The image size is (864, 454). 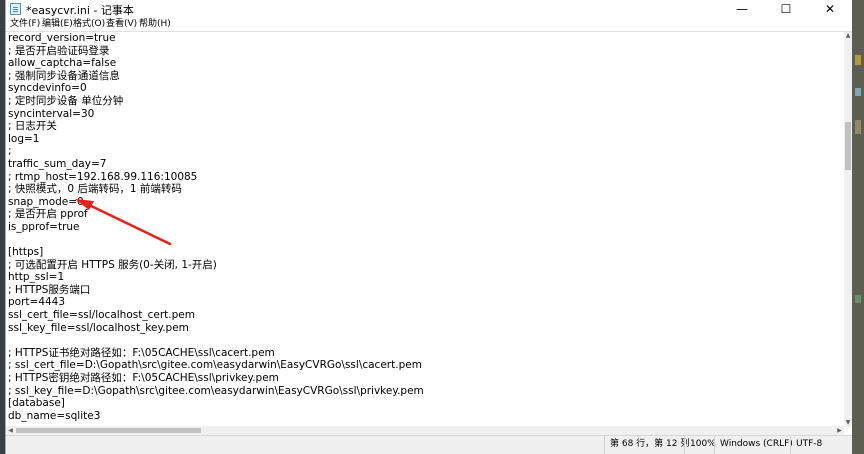 What do you see at coordinates (424, 328) in the screenshot?
I see `text-line: ssl_key_file=ssl/localhost_key.pem` at bounding box center [424, 328].